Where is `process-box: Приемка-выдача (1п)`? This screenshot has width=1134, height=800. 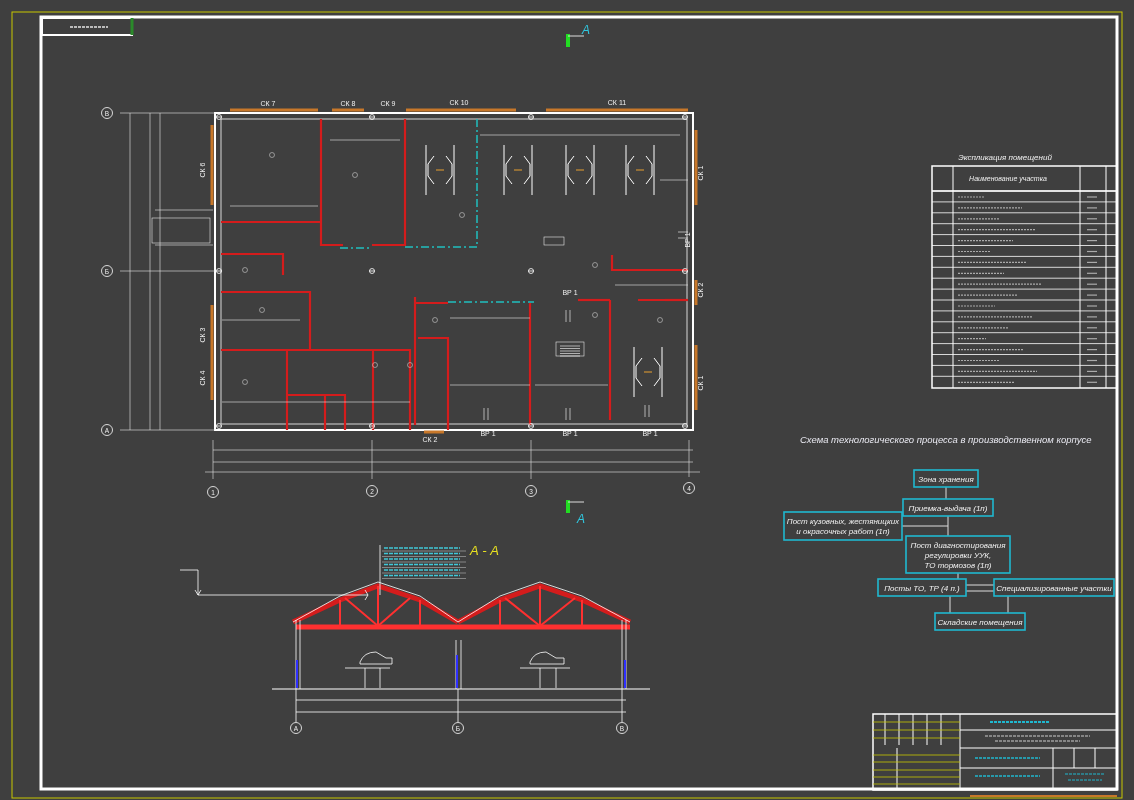 process-box: Приемка-выдача (1п) is located at coordinates (948, 507).